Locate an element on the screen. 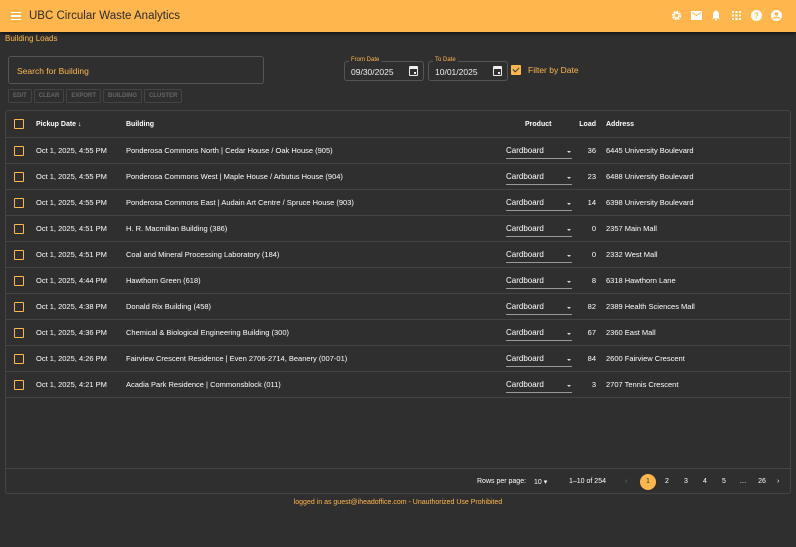 The height and width of the screenshot is (547, 796). export-button: EXPORT is located at coordinates (84, 96).